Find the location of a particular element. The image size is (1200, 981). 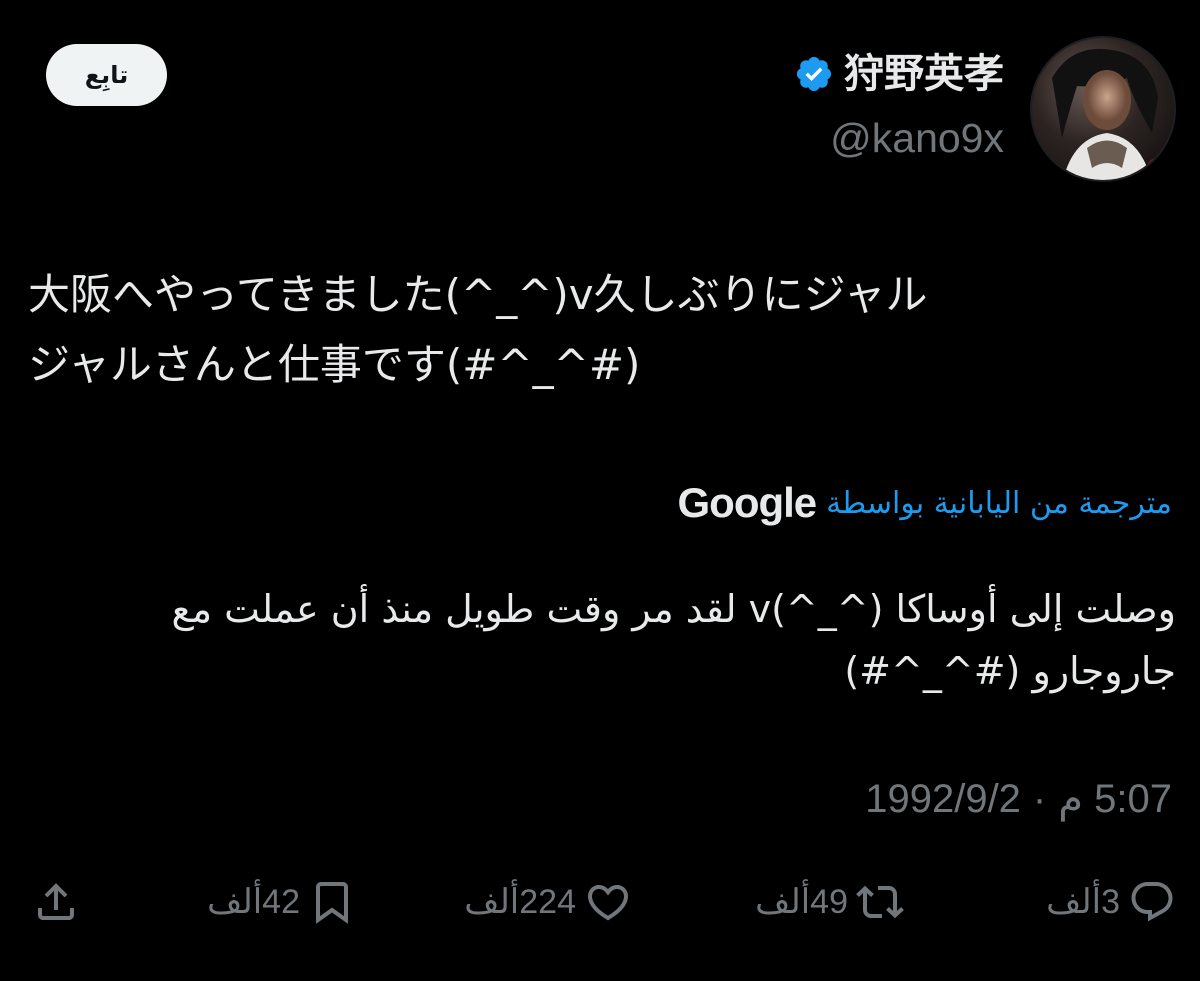

tweet-timestamp: 5:07 م · 1992/9/2 is located at coordinates (1018, 799).